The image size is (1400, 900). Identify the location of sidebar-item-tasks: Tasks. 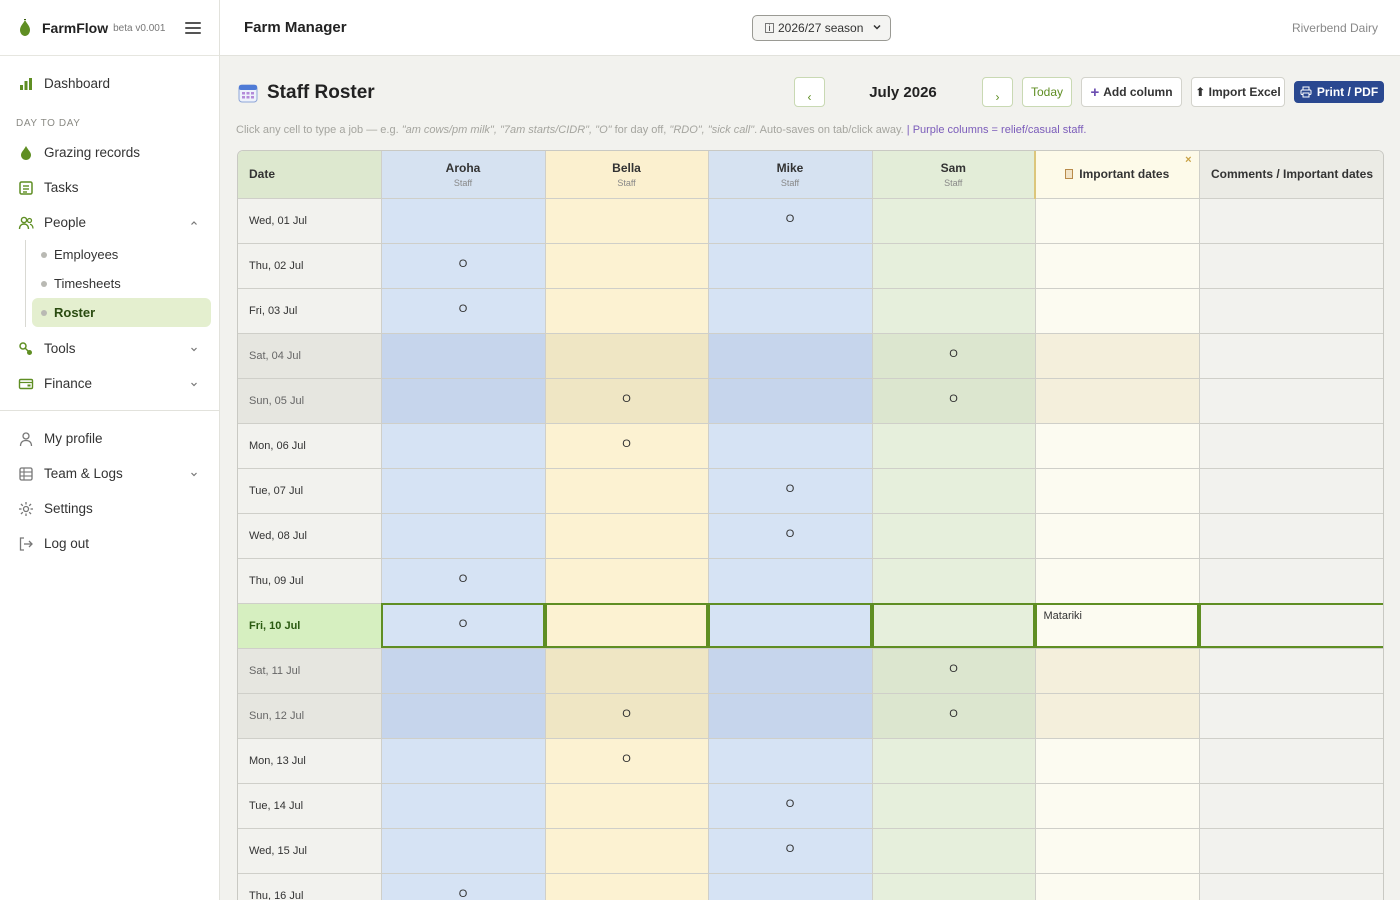
(109, 187).